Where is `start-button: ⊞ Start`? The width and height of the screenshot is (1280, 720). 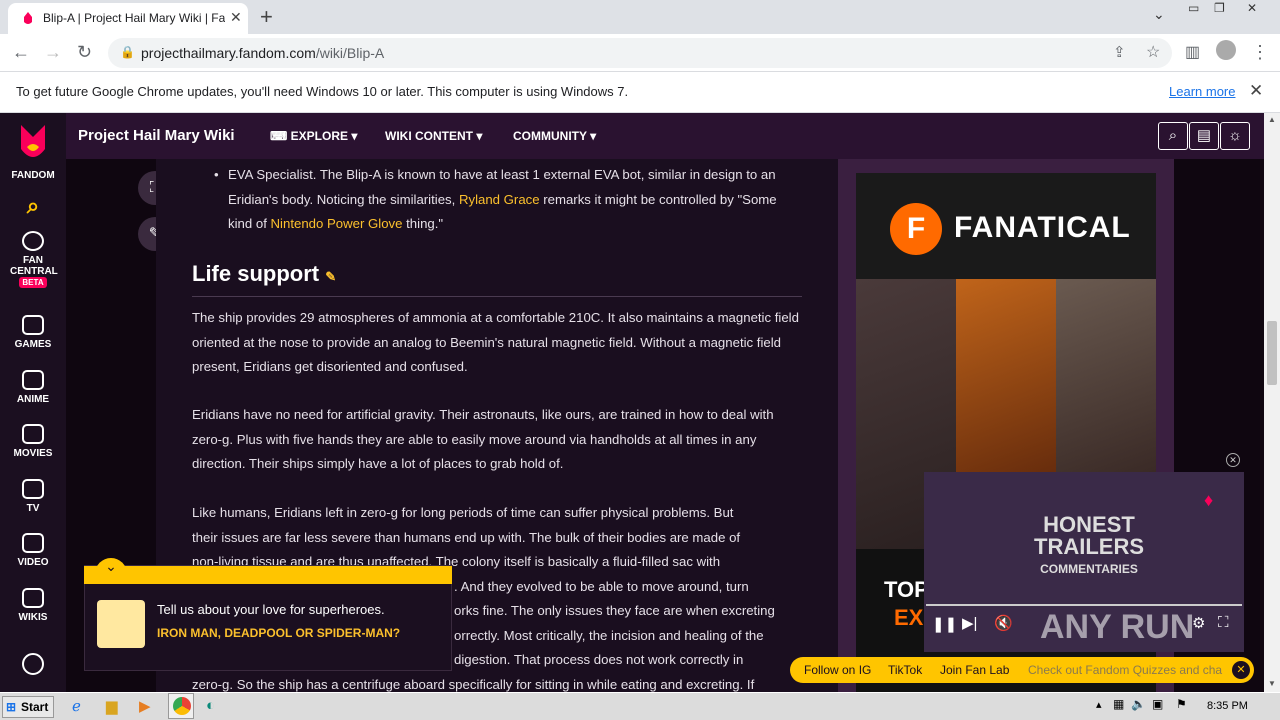 start-button: ⊞ Start is located at coordinates (28, 707).